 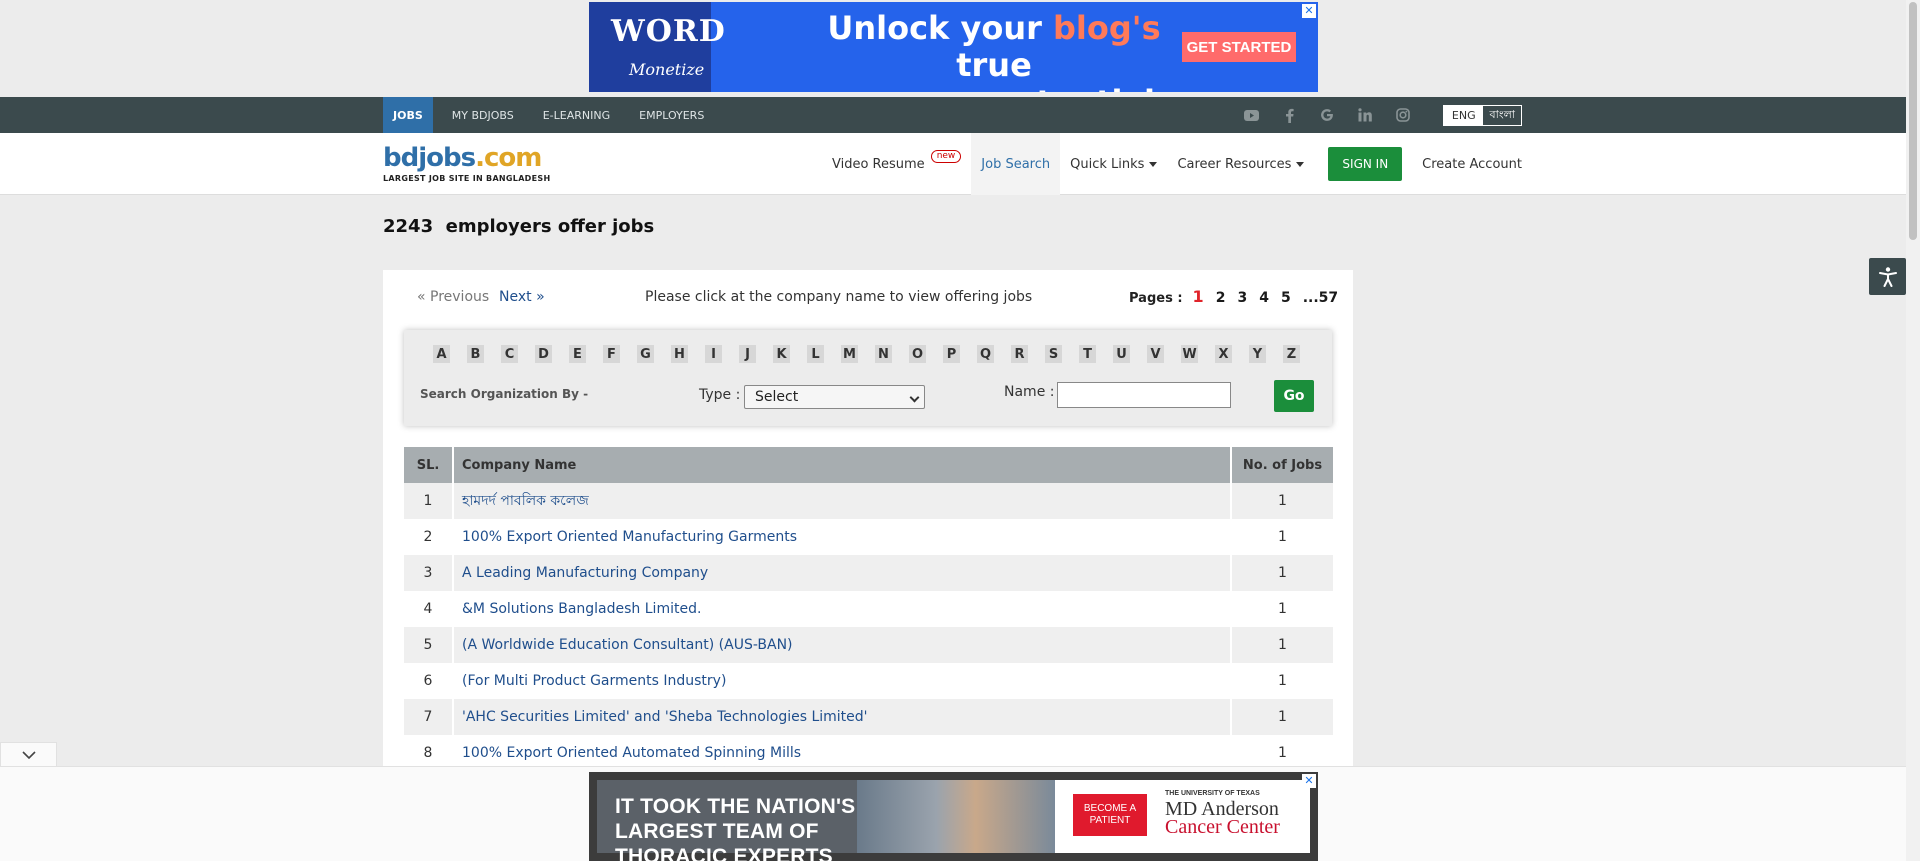 I want to click on row-sl: 7, so click(x=429, y=717).